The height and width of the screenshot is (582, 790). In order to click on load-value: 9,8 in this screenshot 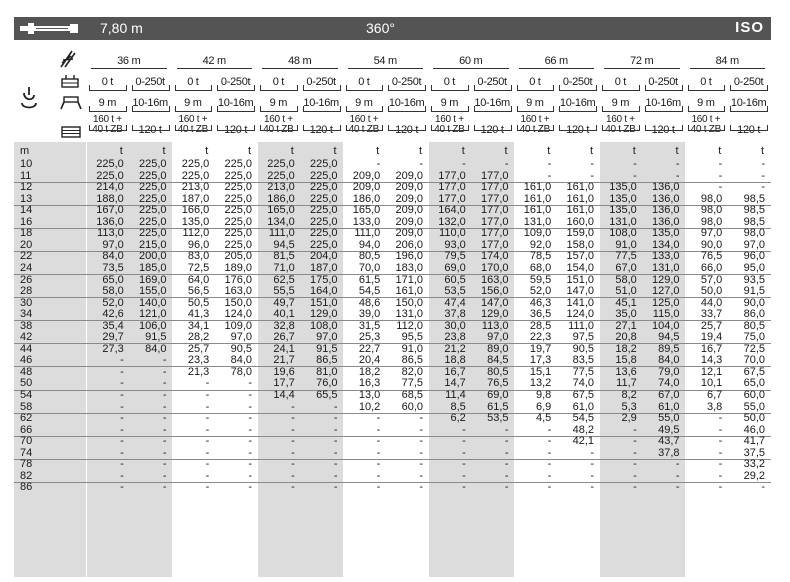, I will do `click(543, 395)`.